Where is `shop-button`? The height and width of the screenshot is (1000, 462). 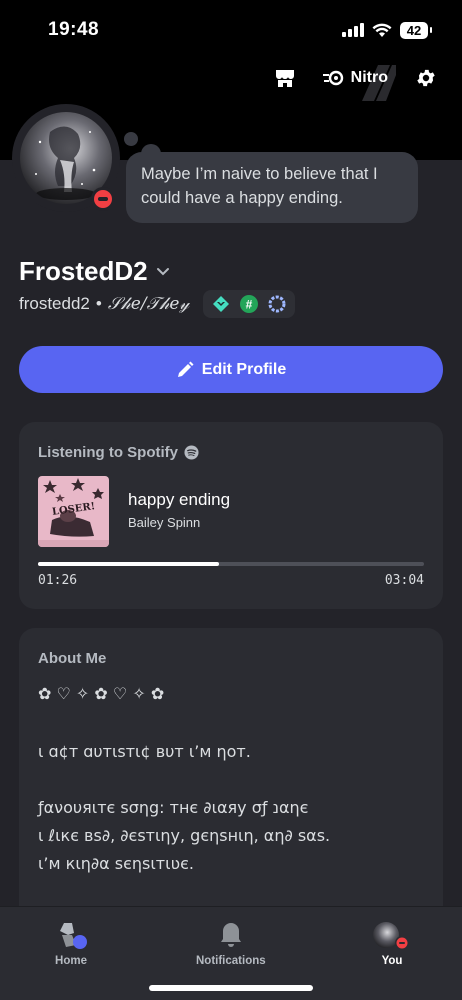
shop-button is located at coordinates (285, 78).